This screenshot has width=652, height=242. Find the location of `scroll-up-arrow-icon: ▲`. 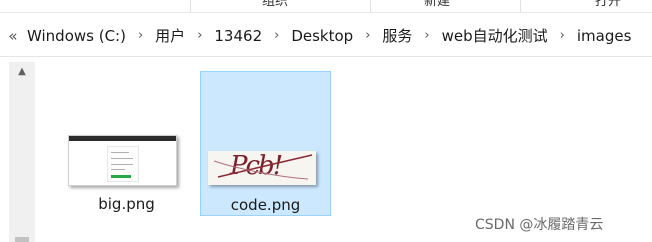

scroll-up-arrow-icon: ▲ is located at coordinates (22, 71).